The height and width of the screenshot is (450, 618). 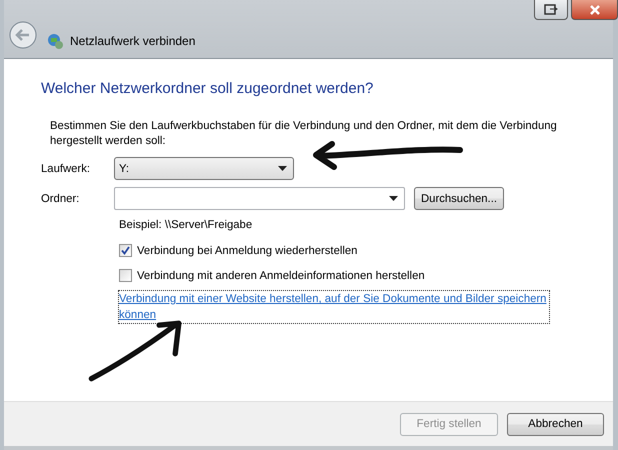 I want to click on folder-label: Ordner:, so click(x=60, y=198).